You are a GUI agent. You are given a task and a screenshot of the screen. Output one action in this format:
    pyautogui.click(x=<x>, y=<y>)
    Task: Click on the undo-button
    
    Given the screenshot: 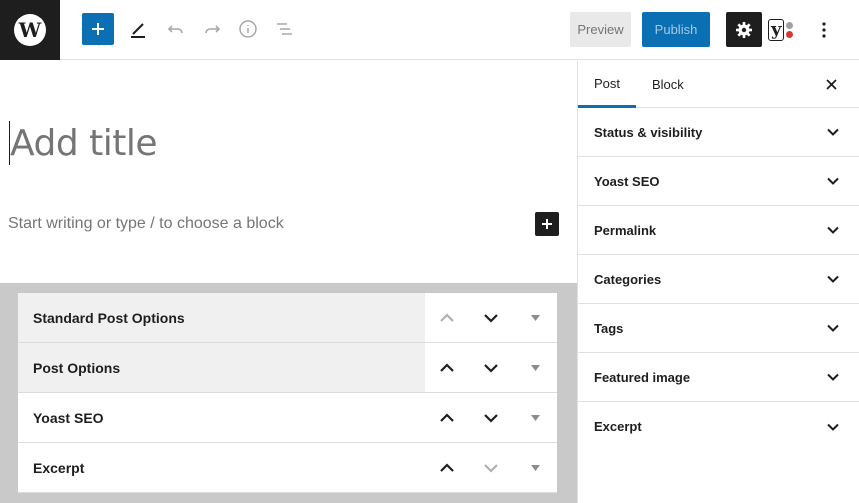 What is the action you would take?
    pyautogui.click(x=176, y=29)
    